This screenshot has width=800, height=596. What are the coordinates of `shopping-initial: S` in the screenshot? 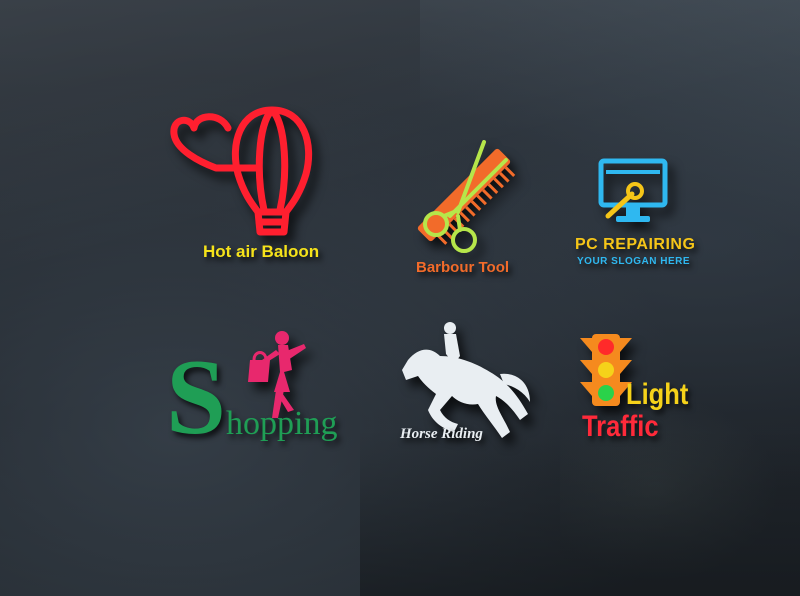 It's located at (196, 397).